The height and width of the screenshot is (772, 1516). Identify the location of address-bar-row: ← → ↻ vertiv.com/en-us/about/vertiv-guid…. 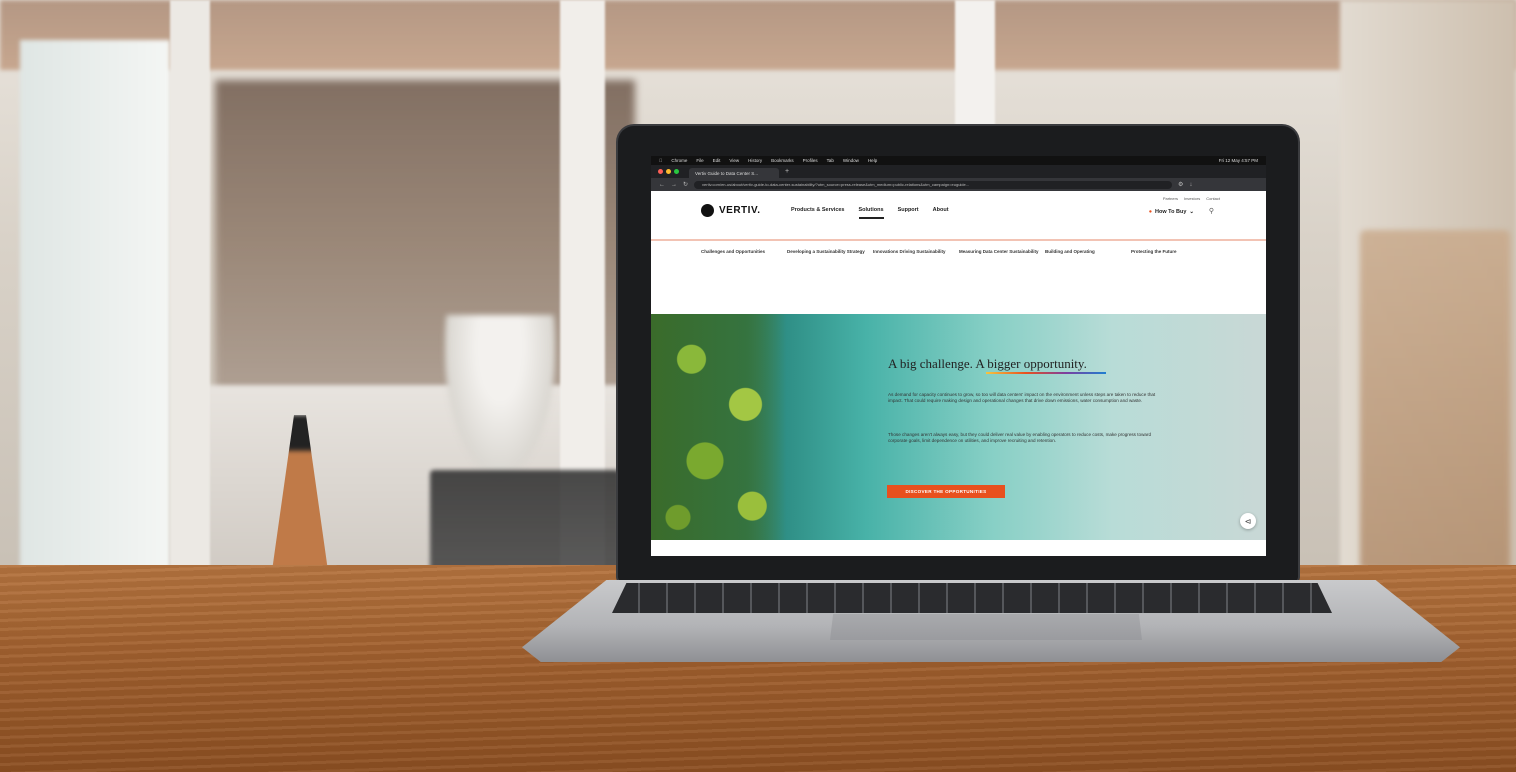
(958, 184).